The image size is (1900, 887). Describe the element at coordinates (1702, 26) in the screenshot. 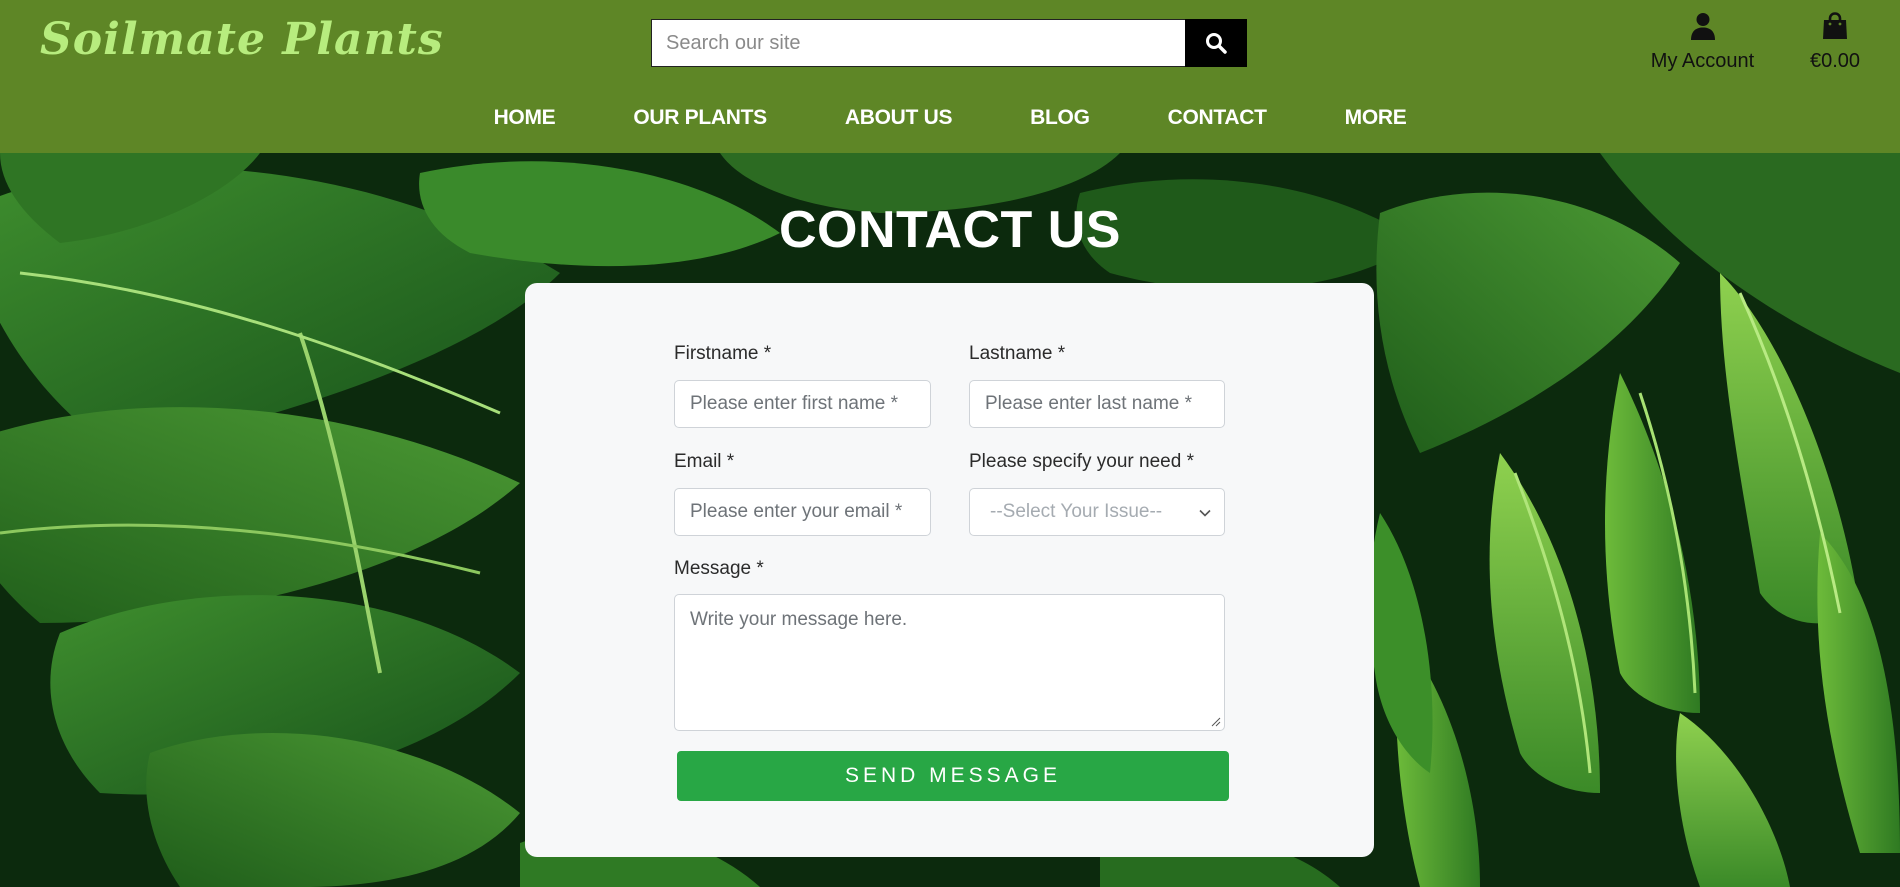

I see `user-icon` at that location.